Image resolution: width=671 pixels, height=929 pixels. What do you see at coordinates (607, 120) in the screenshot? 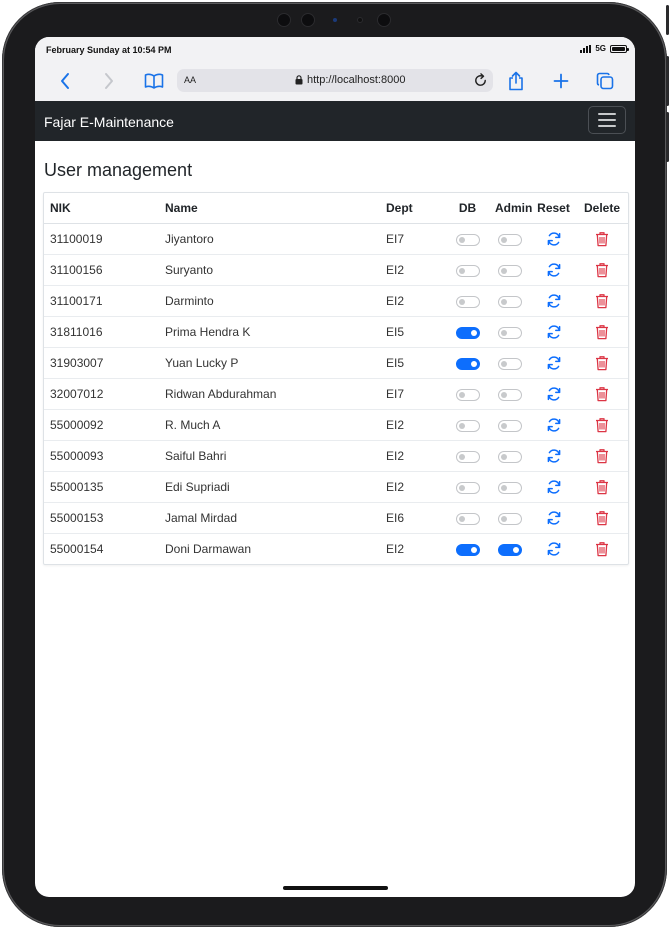
I see `menu-toggle-button` at bounding box center [607, 120].